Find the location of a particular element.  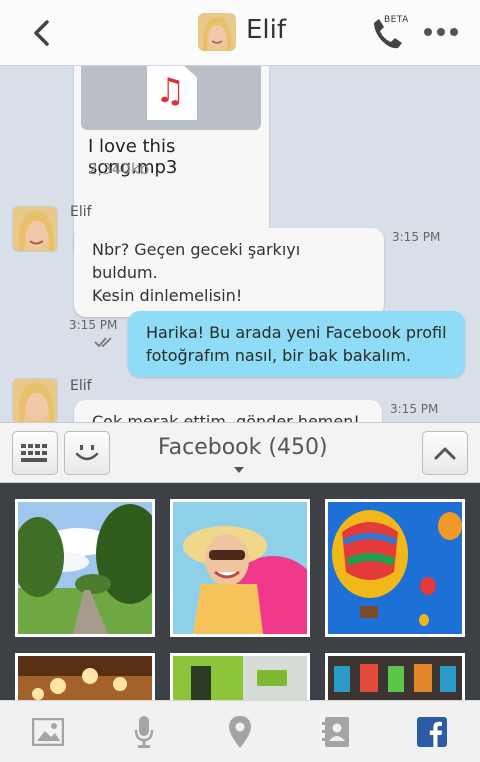

microphone-icon is located at coordinates (144, 732).